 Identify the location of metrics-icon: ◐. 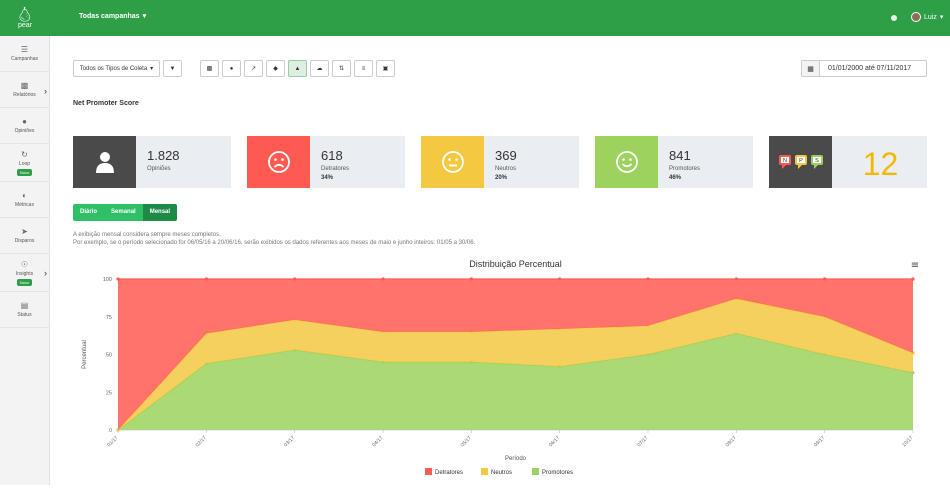
(24, 195).